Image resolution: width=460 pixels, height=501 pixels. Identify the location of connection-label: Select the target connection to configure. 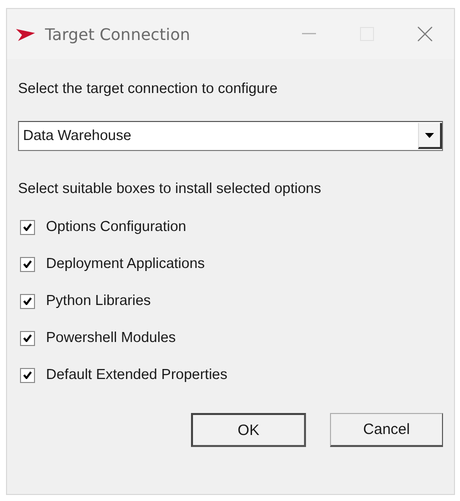
(148, 89).